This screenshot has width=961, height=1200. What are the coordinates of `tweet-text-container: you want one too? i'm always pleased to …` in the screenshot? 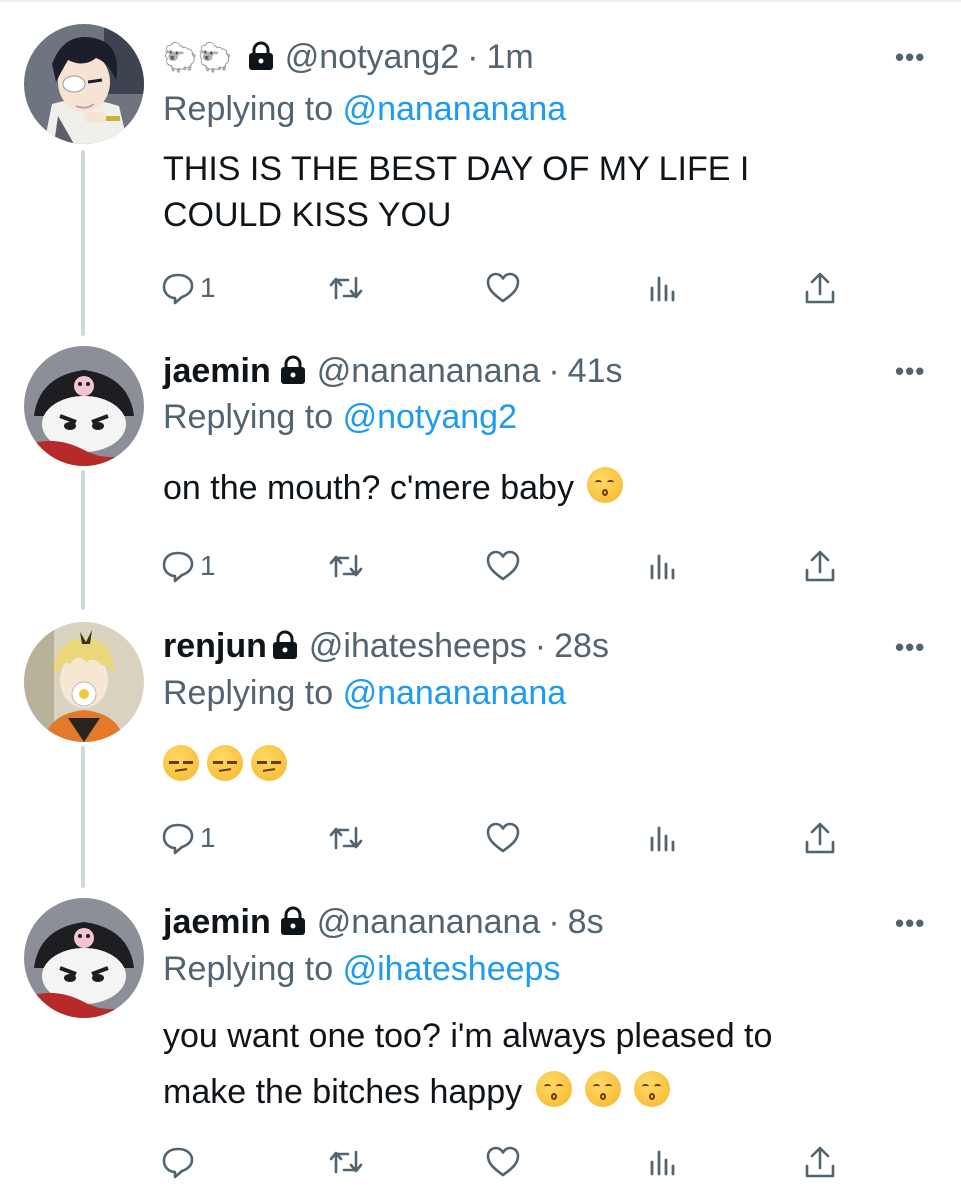 It's located at (543, 1064).